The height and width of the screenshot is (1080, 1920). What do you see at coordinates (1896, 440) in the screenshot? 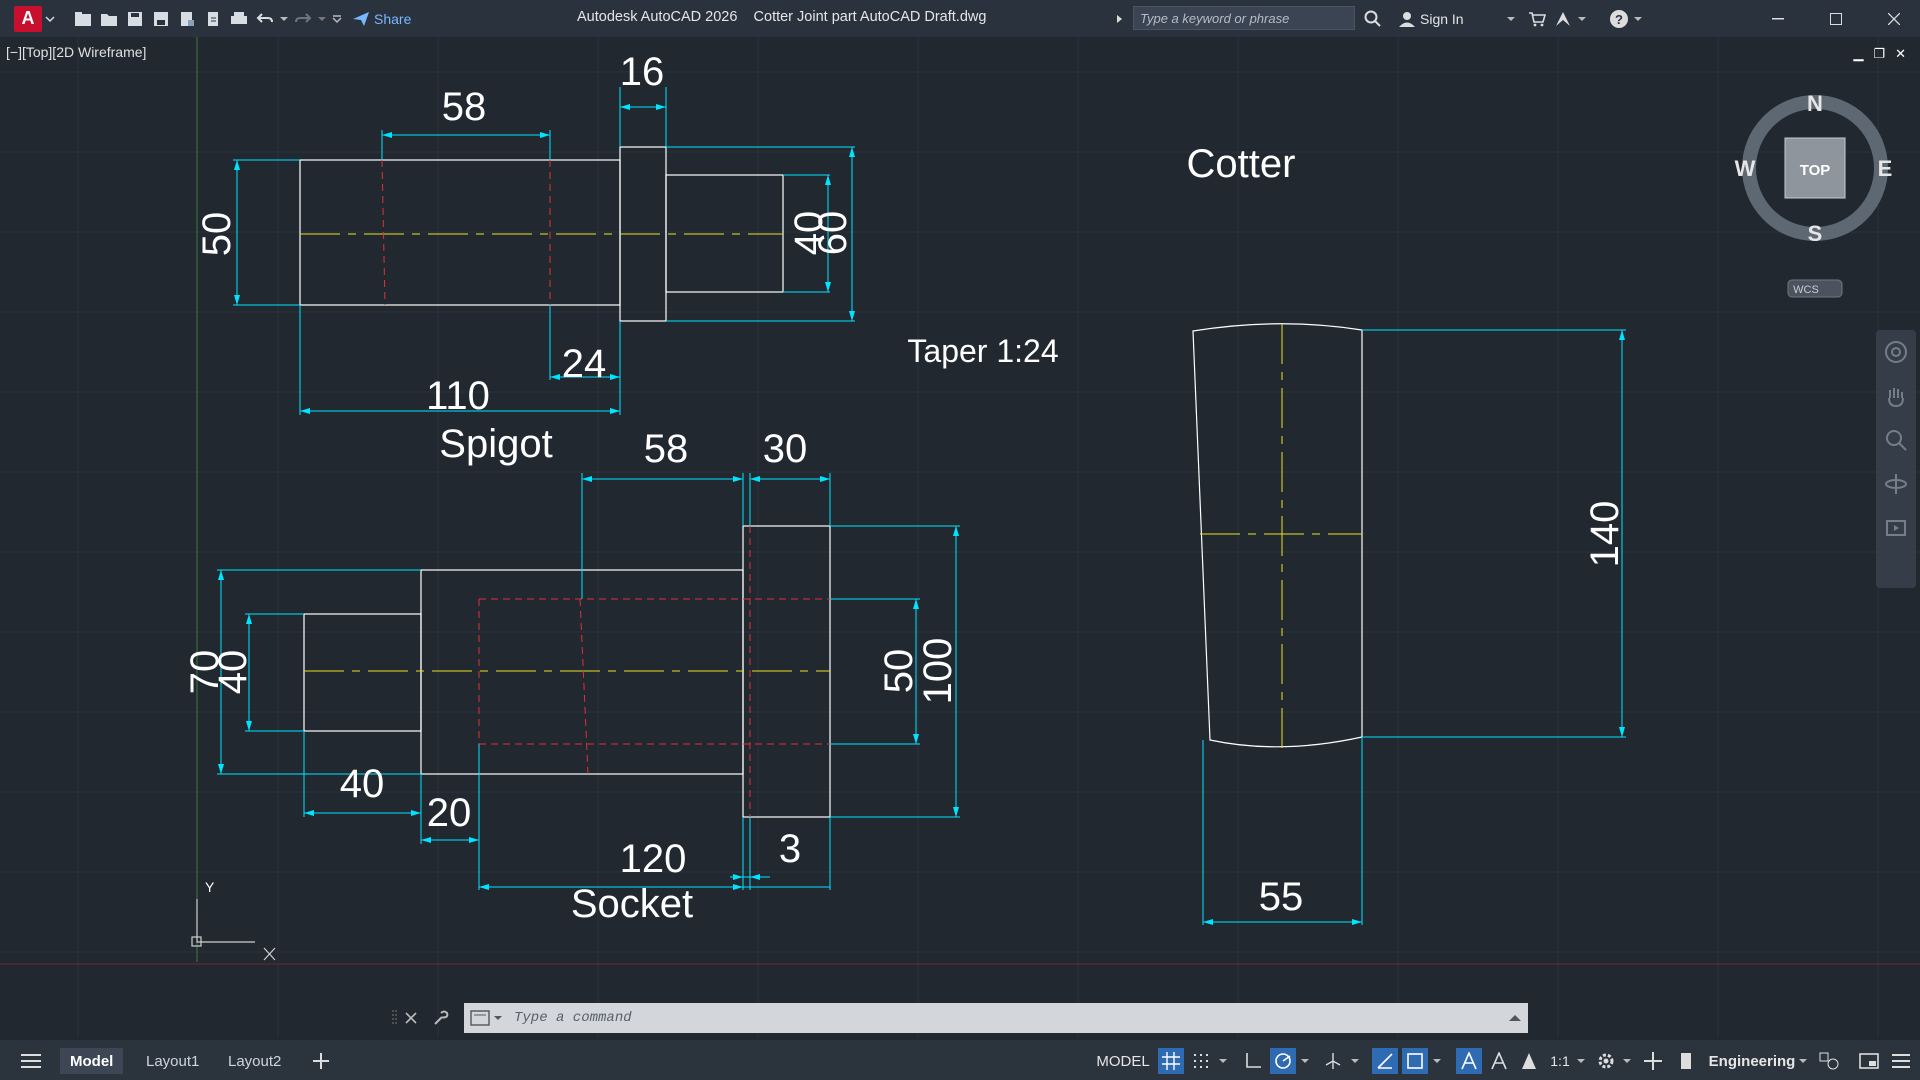
I see `zoom-extents-icon` at bounding box center [1896, 440].